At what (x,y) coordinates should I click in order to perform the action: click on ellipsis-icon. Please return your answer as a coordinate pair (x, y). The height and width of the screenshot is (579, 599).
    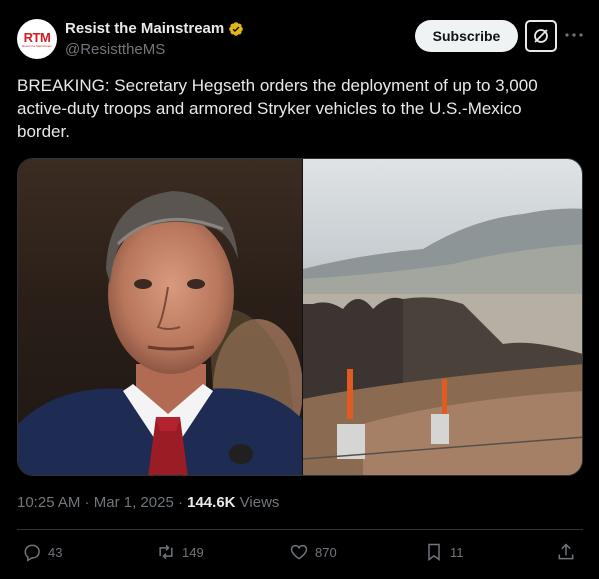
    Looking at the image, I should click on (574, 35).